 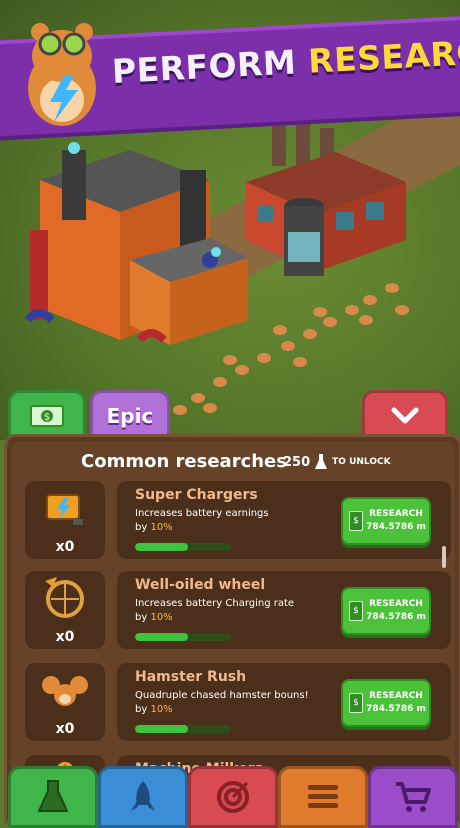 I want to click on category-tabs: $ Epic, so click(x=230, y=415).